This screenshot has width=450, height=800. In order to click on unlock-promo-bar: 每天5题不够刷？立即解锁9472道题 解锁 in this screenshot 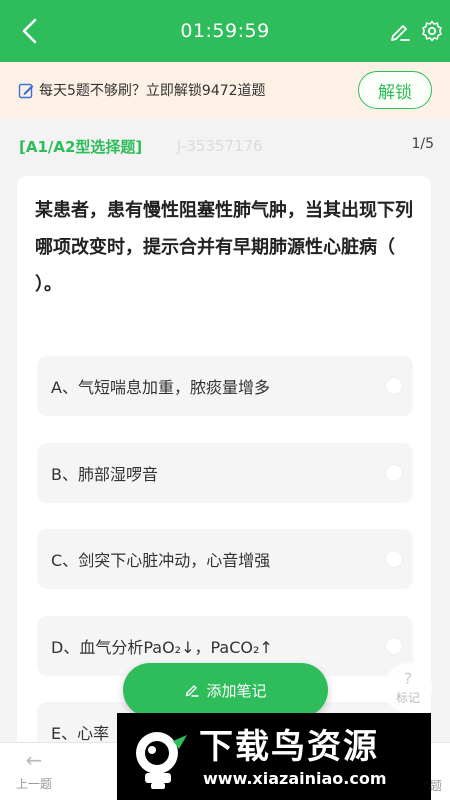, I will do `click(225, 90)`.